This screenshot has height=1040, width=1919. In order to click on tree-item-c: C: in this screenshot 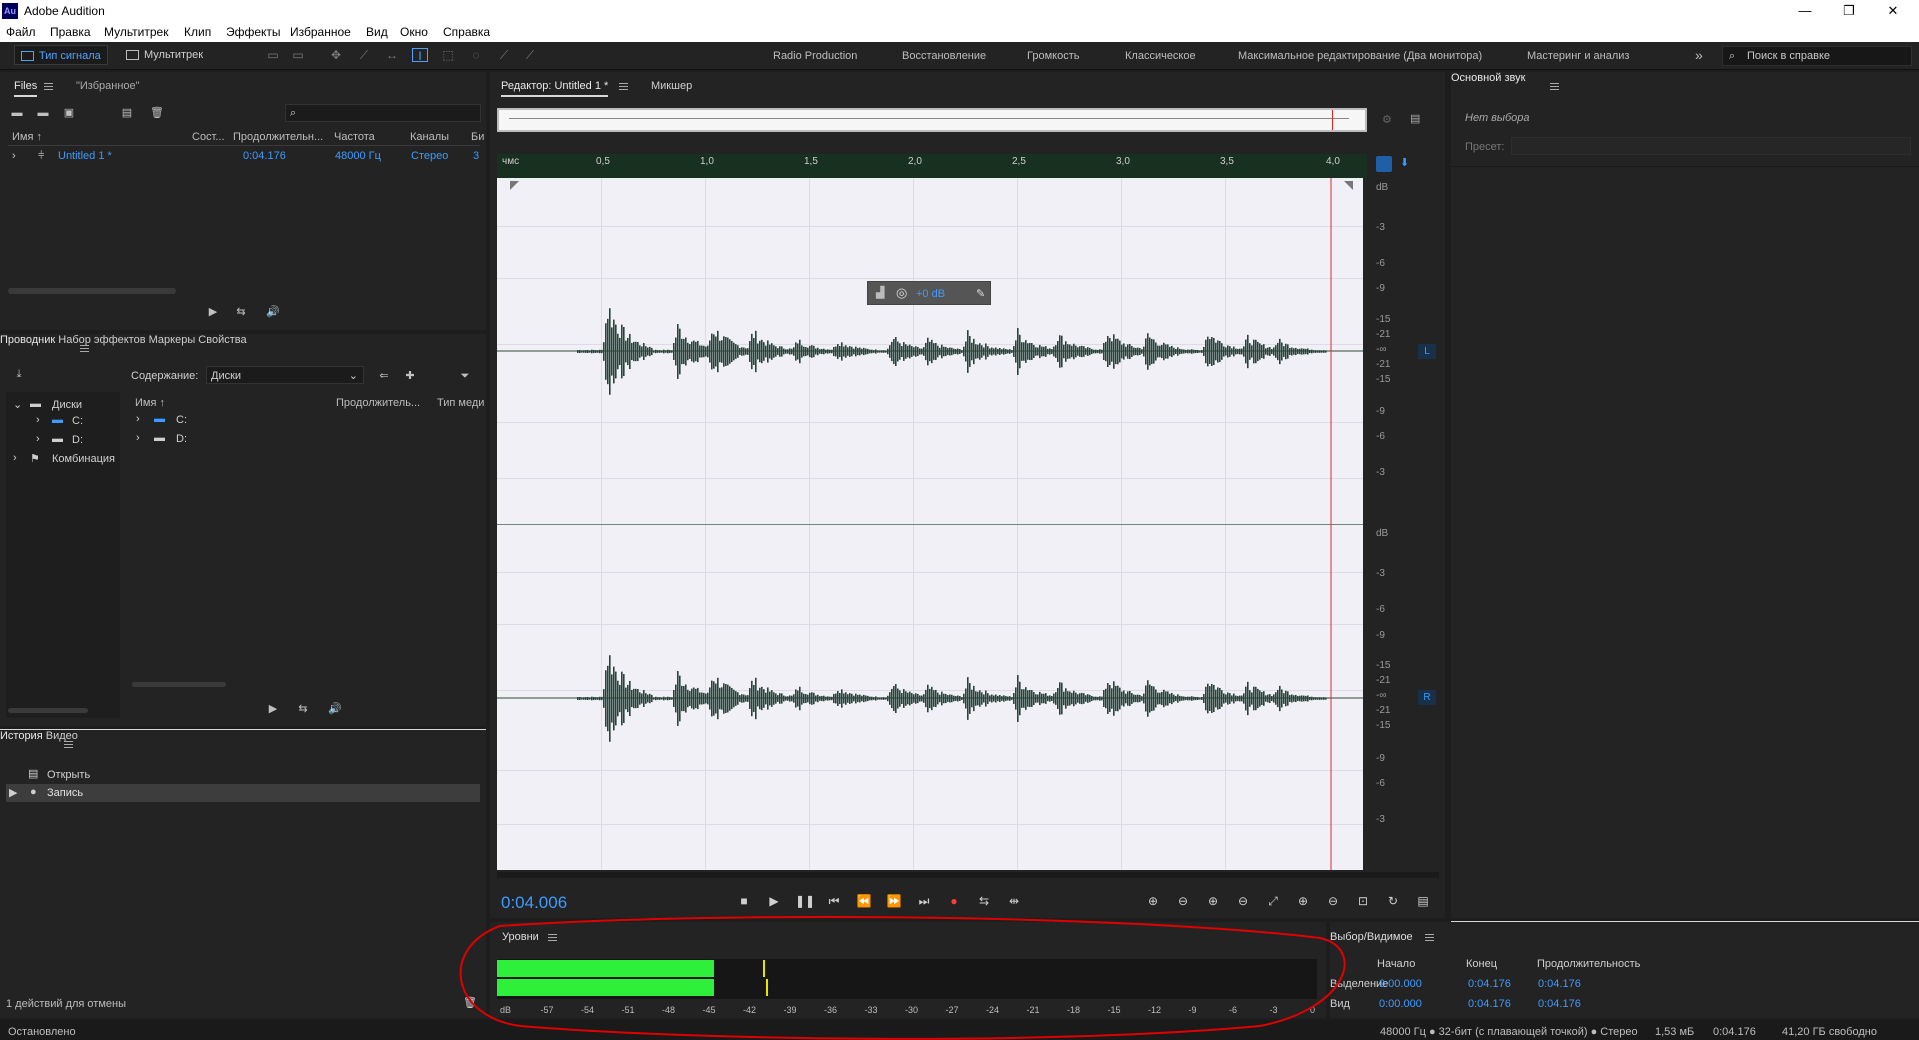, I will do `click(77, 421)`.